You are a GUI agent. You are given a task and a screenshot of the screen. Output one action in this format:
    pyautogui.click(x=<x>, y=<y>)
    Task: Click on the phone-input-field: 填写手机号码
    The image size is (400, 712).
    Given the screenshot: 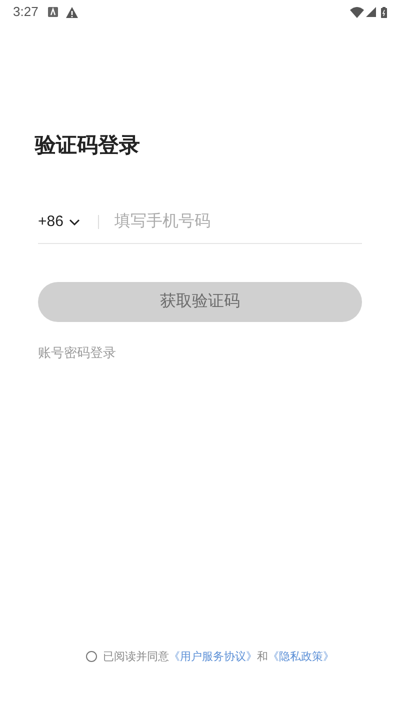 What is the action you would take?
    pyautogui.click(x=238, y=222)
    